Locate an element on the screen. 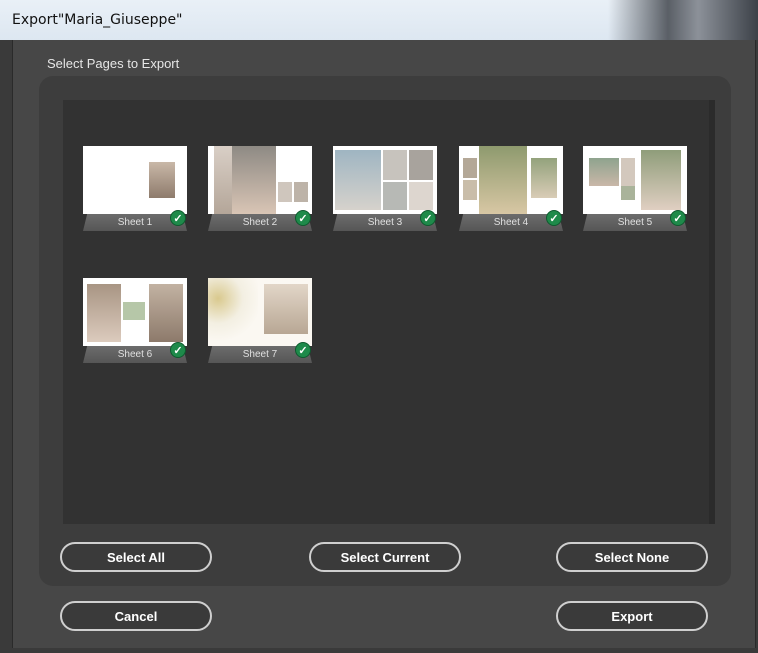 The image size is (758, 653). sheet-thumbnail: Sheet 6 ✓ is located at coordinates (137, 322).